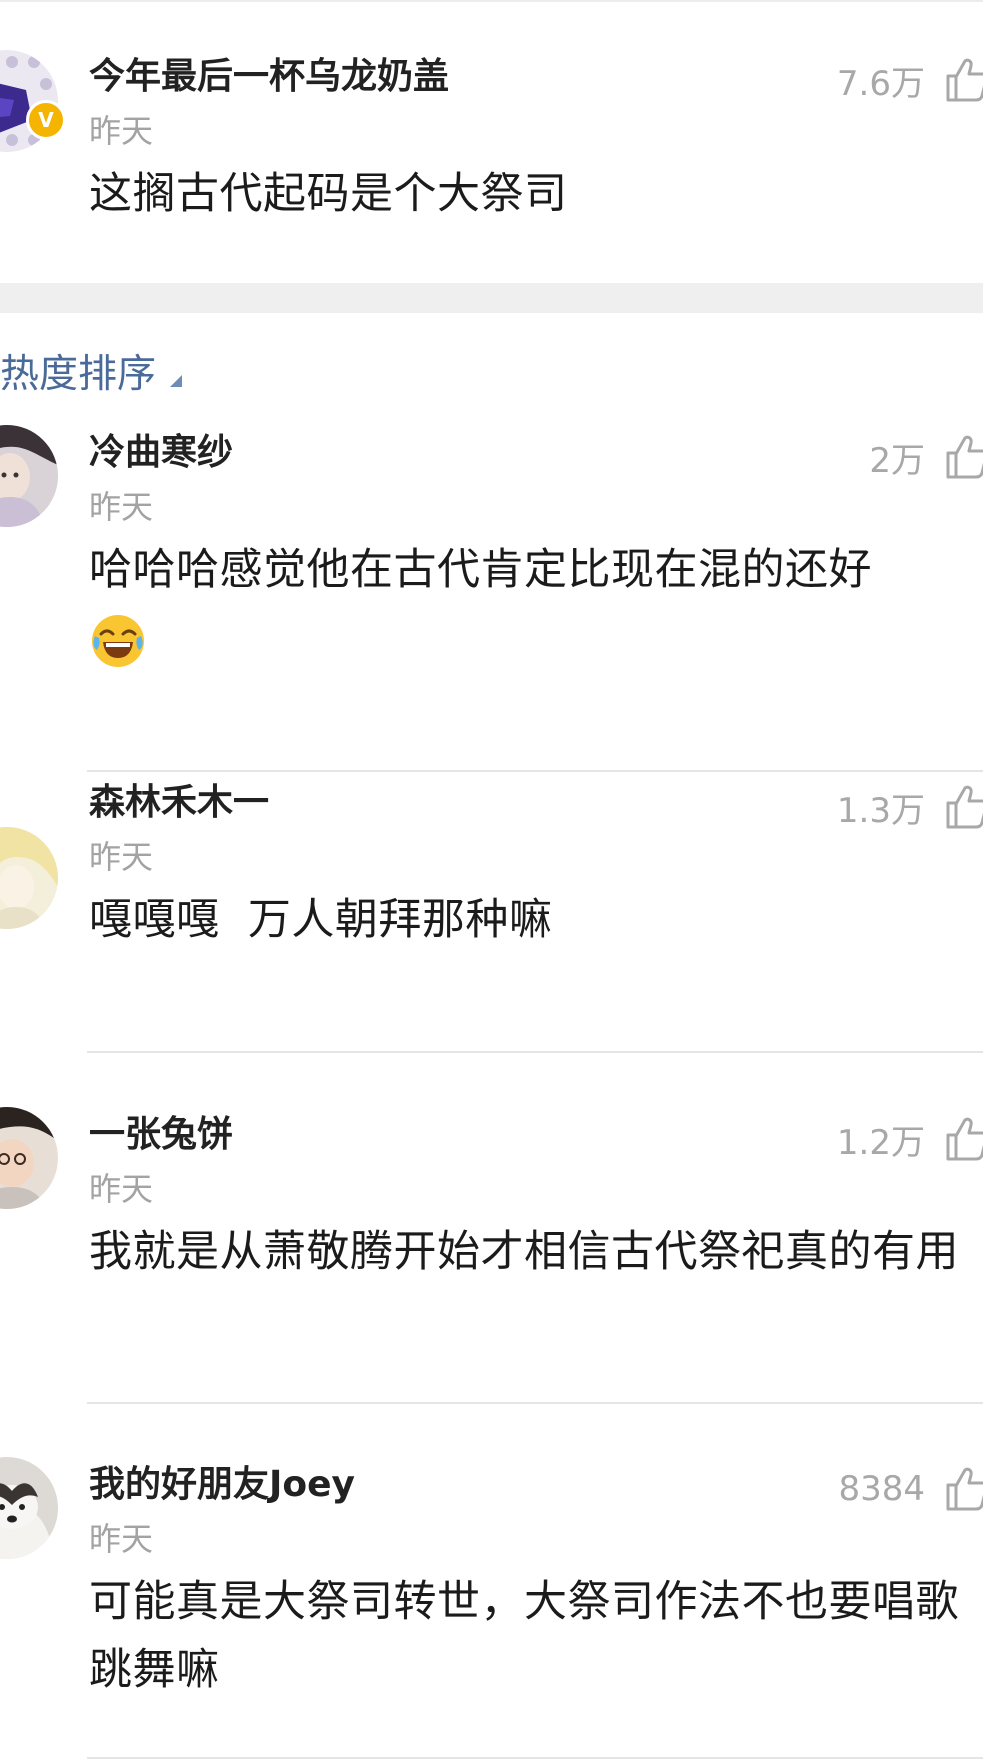 The image size is (983, 1761). What do you see at coordinates (328, 194) in the screenshot?
I see `comment-text: 这搁古代起码是个大祭司` at bounding box center [328, 194].